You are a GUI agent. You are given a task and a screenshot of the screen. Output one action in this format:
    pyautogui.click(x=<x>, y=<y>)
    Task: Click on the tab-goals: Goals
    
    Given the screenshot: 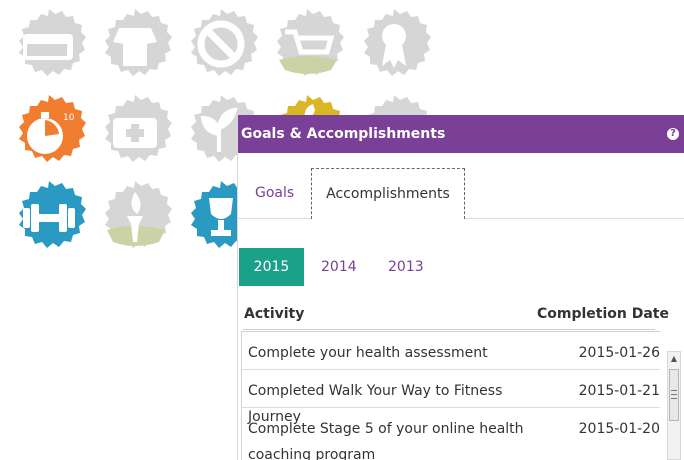 What is the action you would take?
    pyautogui.click(x=274, y=193)
    